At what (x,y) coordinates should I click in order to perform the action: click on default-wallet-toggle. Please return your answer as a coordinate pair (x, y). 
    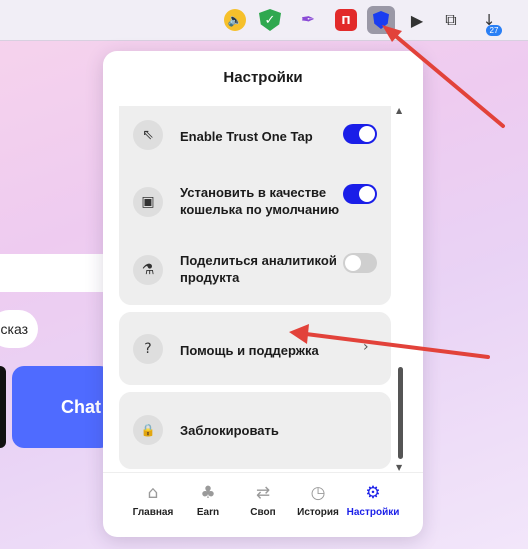
    Looking at the image, I should click on (360, 194).